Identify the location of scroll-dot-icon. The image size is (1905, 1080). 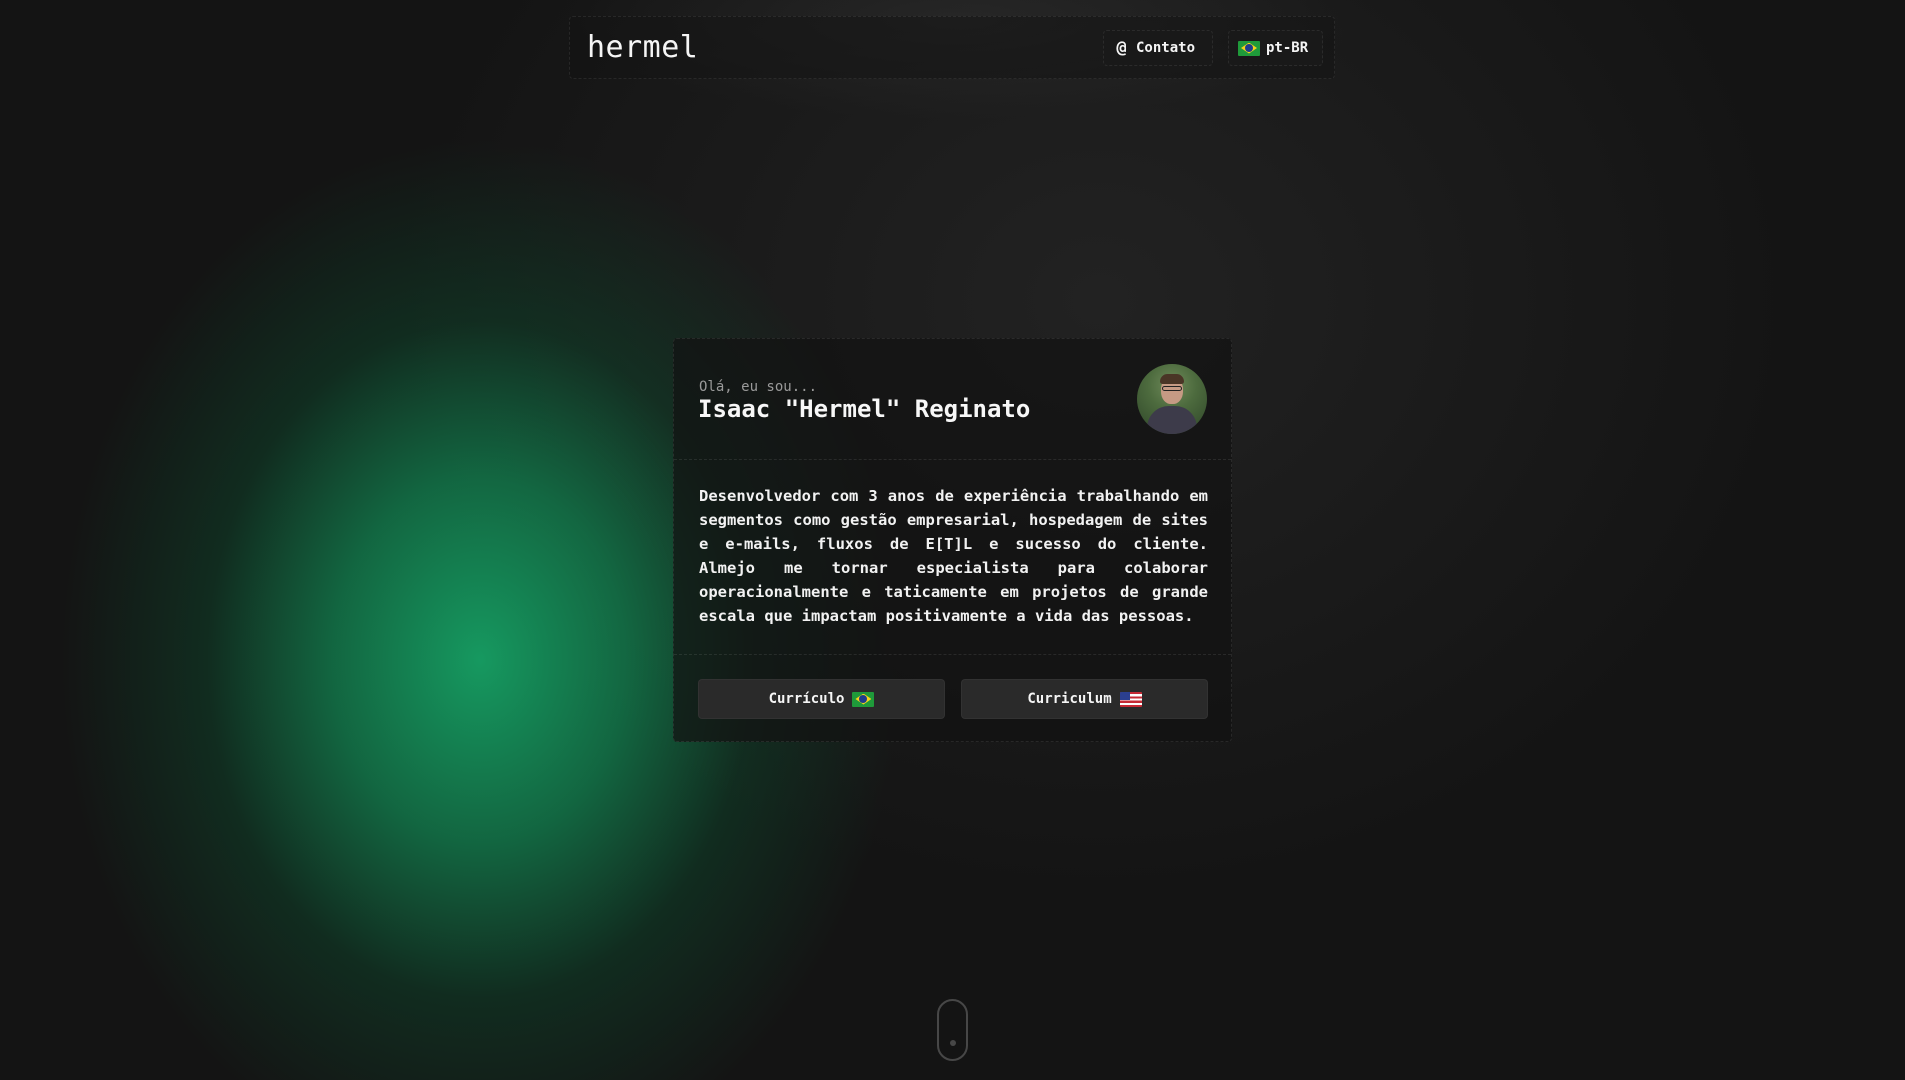
(953, 1043).